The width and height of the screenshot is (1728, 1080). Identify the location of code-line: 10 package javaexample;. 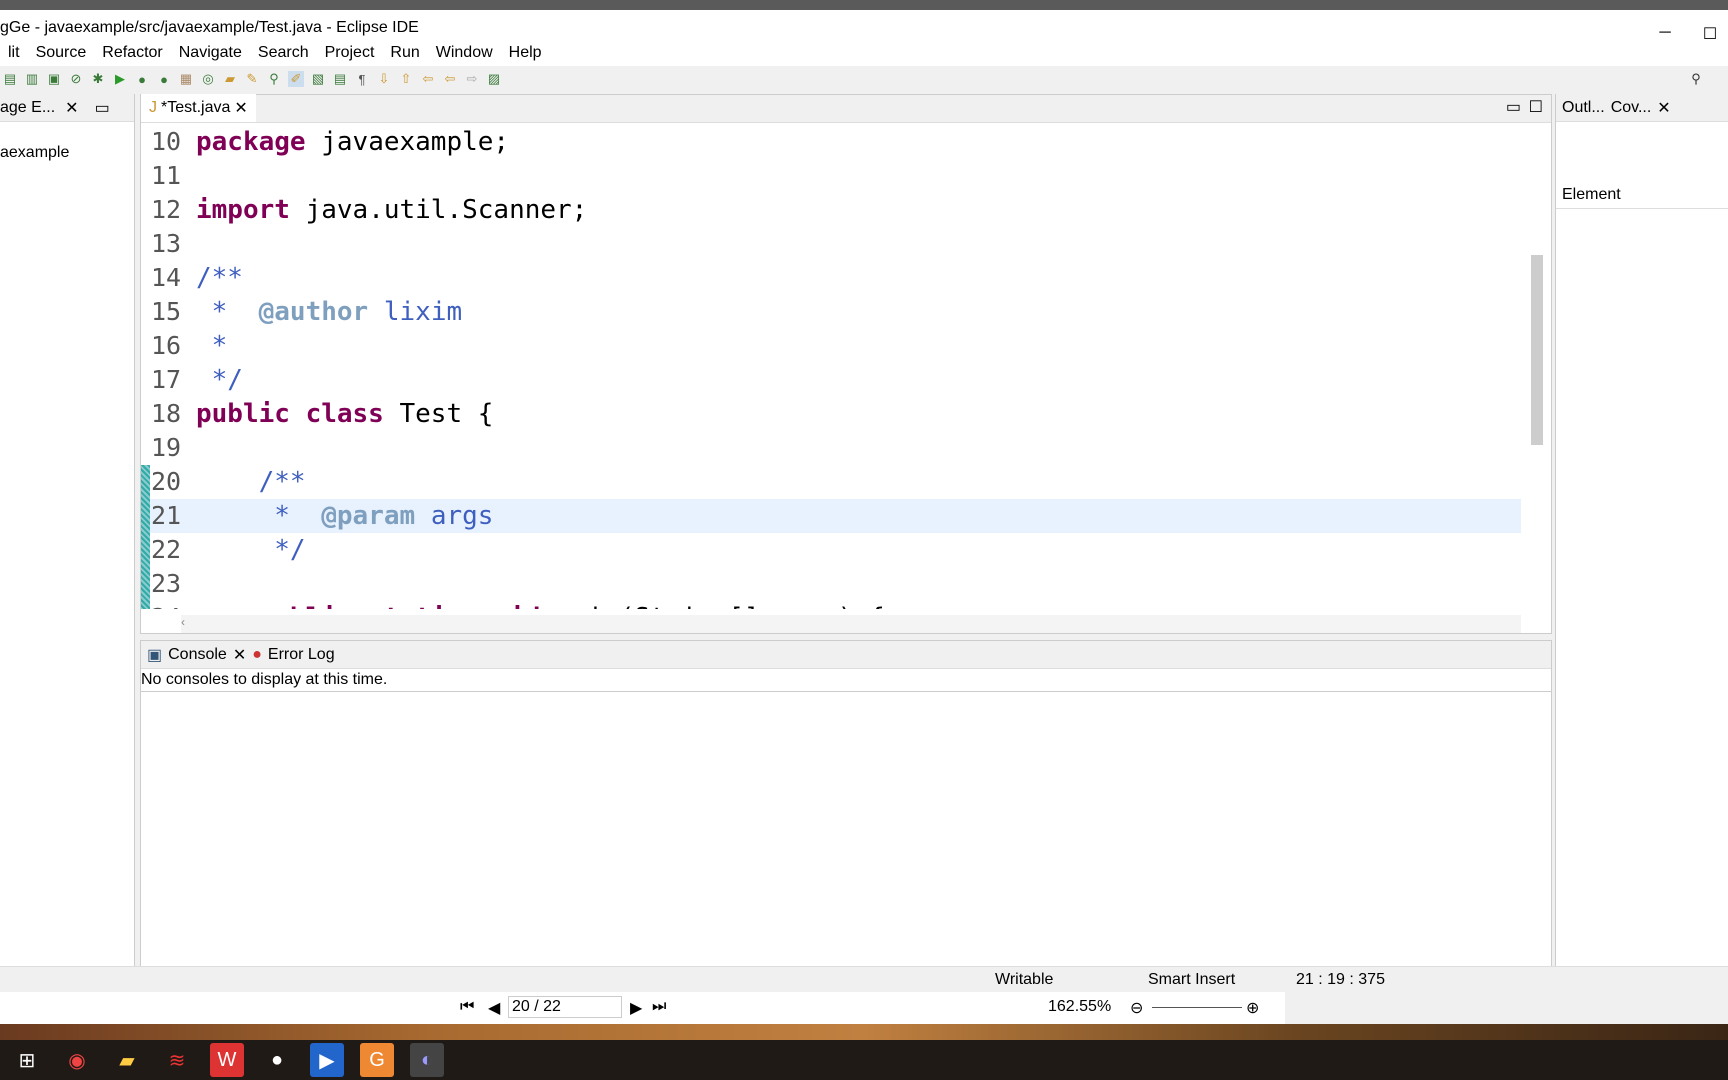
(831, 142).